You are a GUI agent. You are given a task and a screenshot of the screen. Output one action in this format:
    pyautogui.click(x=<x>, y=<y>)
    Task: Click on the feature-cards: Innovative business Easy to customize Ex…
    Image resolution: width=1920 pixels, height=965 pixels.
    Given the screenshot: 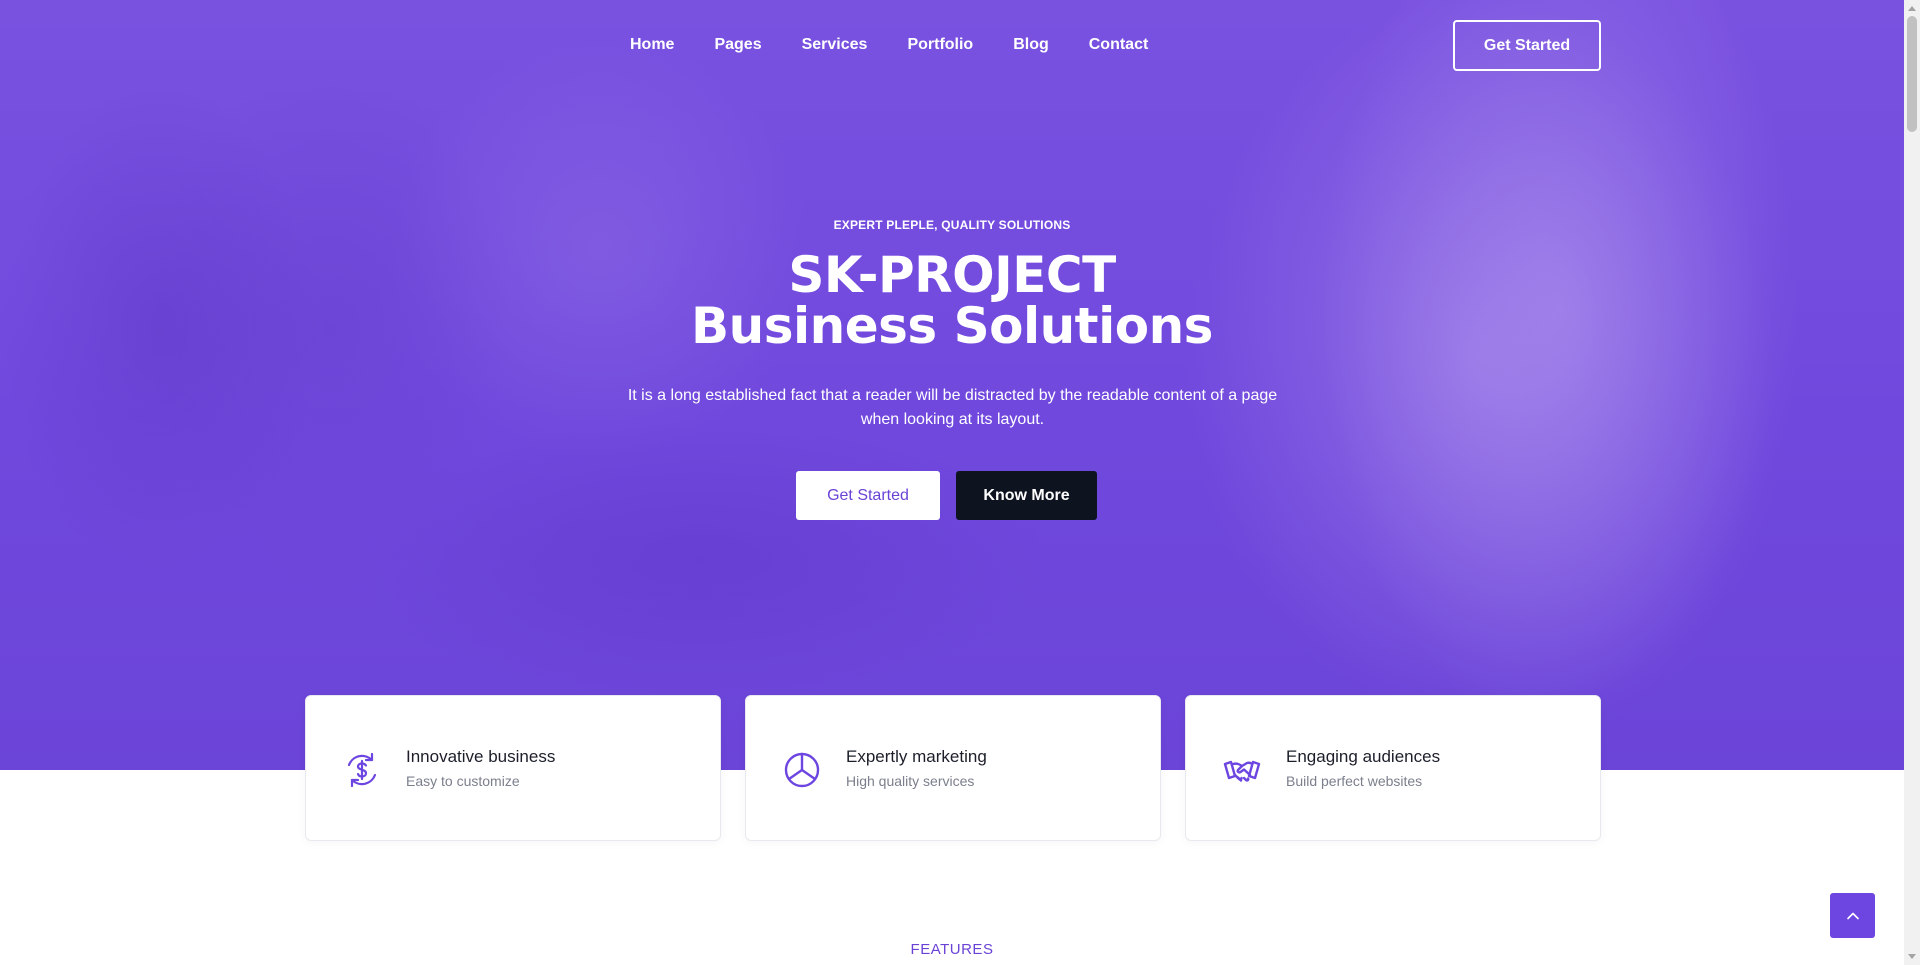 What is the action you would take?
    pyautogui.click(x=953, y=768)
    